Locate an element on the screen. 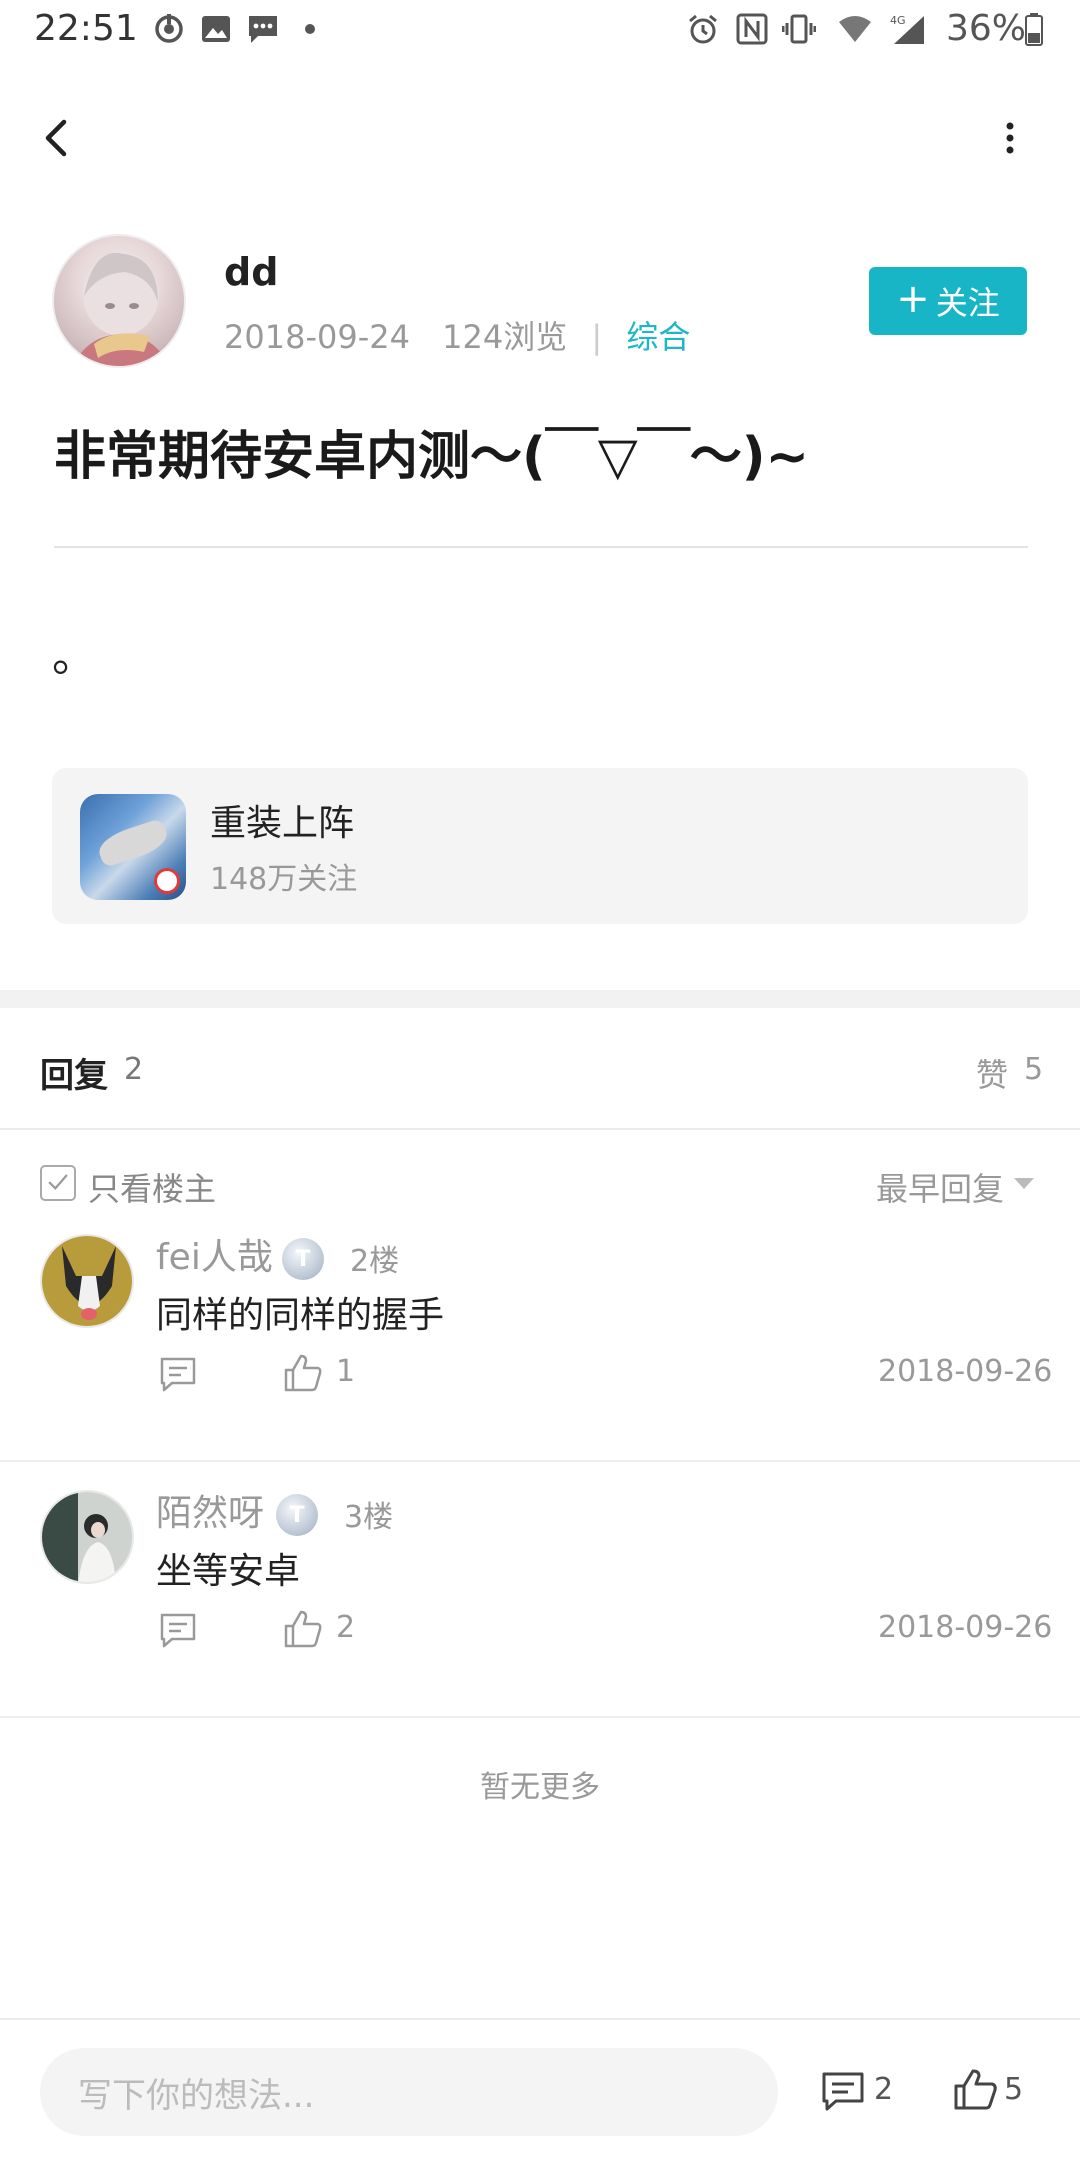  image-icon is located at coordinates (216, 29).